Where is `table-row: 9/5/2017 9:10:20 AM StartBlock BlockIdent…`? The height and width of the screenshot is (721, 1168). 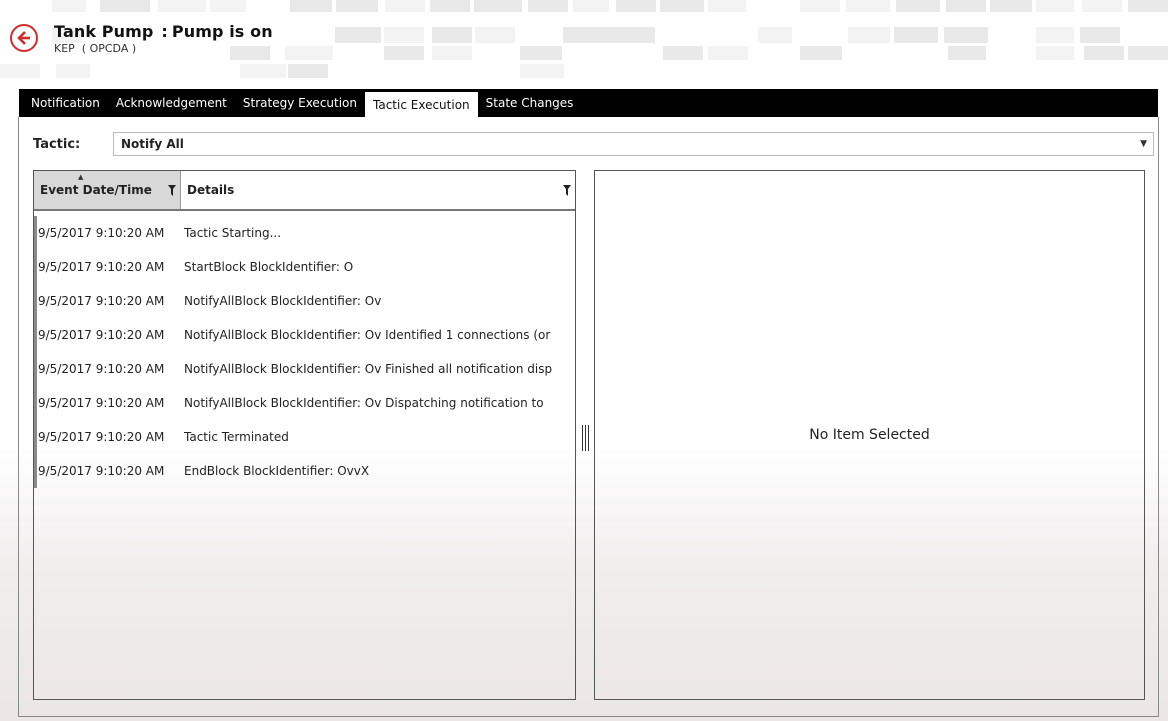
table-row: 9/5/2017 9:10:20 AM StartBlock BlockIdent… is located at coordinates (304, 267).